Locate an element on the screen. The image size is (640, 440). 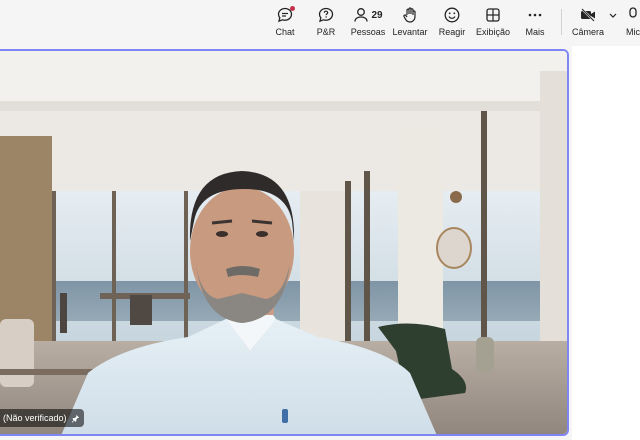
view-button: Exibição is located at coordinates (493, 23).